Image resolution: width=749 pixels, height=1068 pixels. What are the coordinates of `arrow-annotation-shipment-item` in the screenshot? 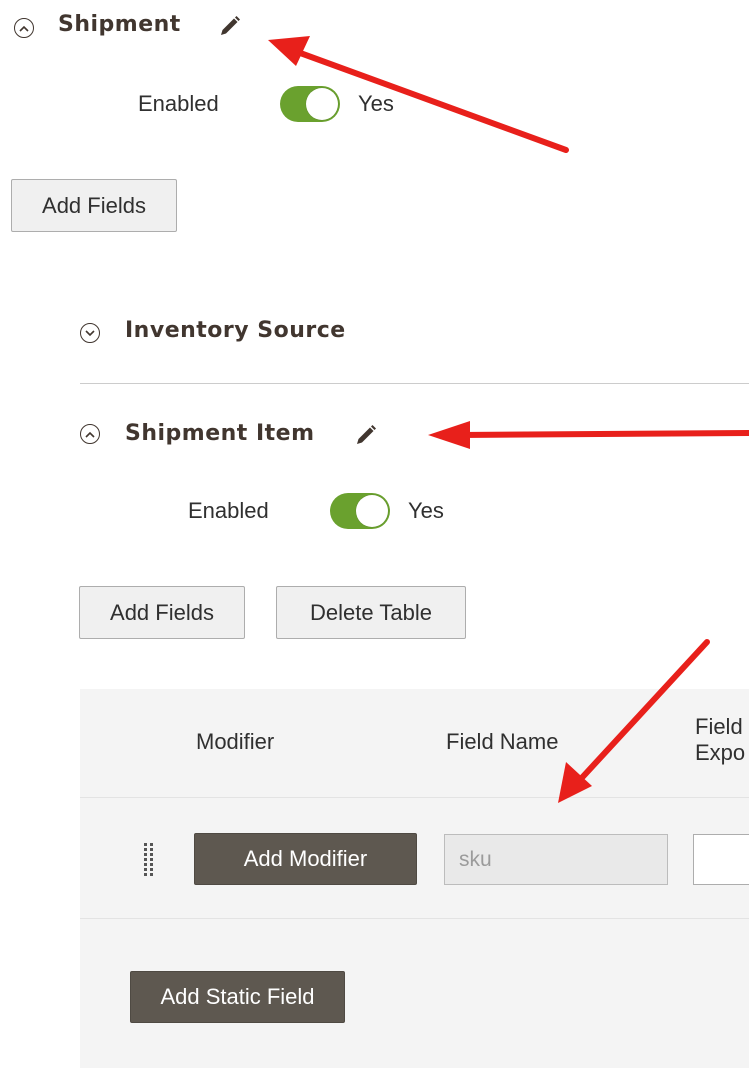 It's located at (588, 435).